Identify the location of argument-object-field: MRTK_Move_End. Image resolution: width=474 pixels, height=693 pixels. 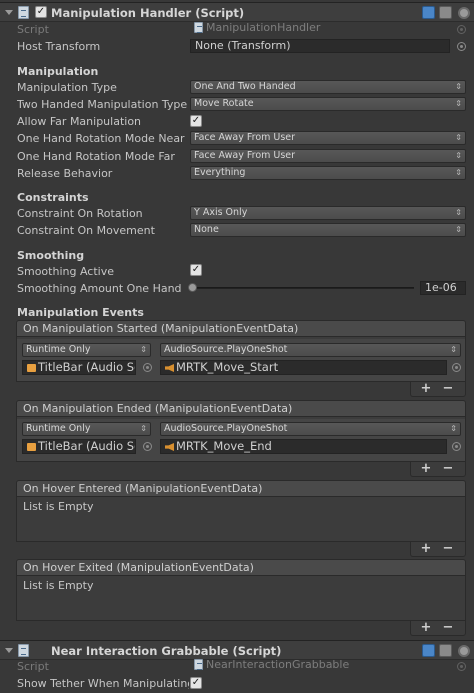
(303, 446).